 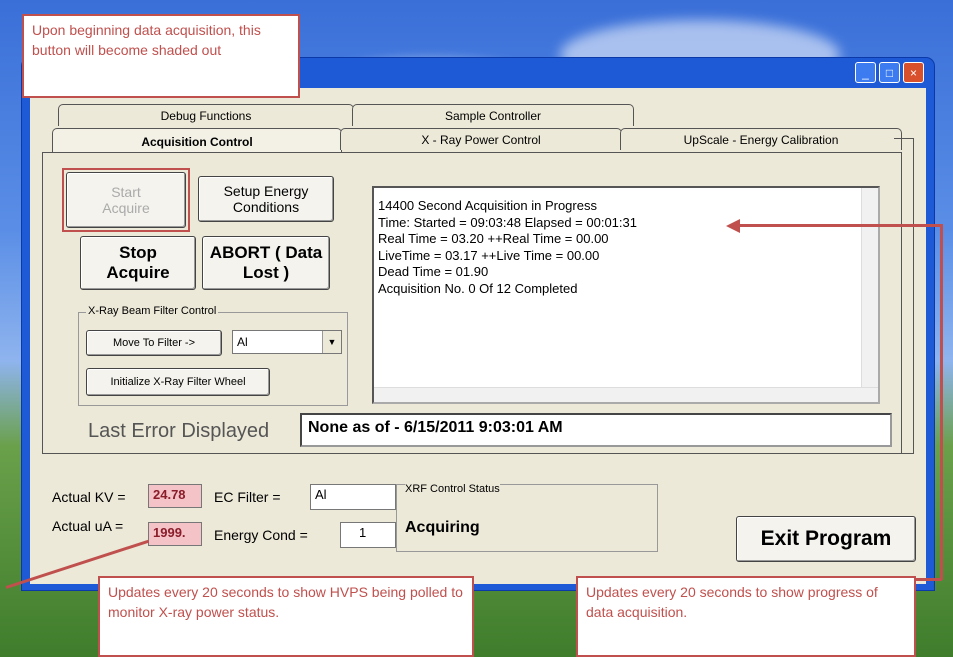 What do you see at coordinates (433, 271) in the screenshot?
I see `log-line: Dead Time = 01.90` at bounding box center [433, 271].